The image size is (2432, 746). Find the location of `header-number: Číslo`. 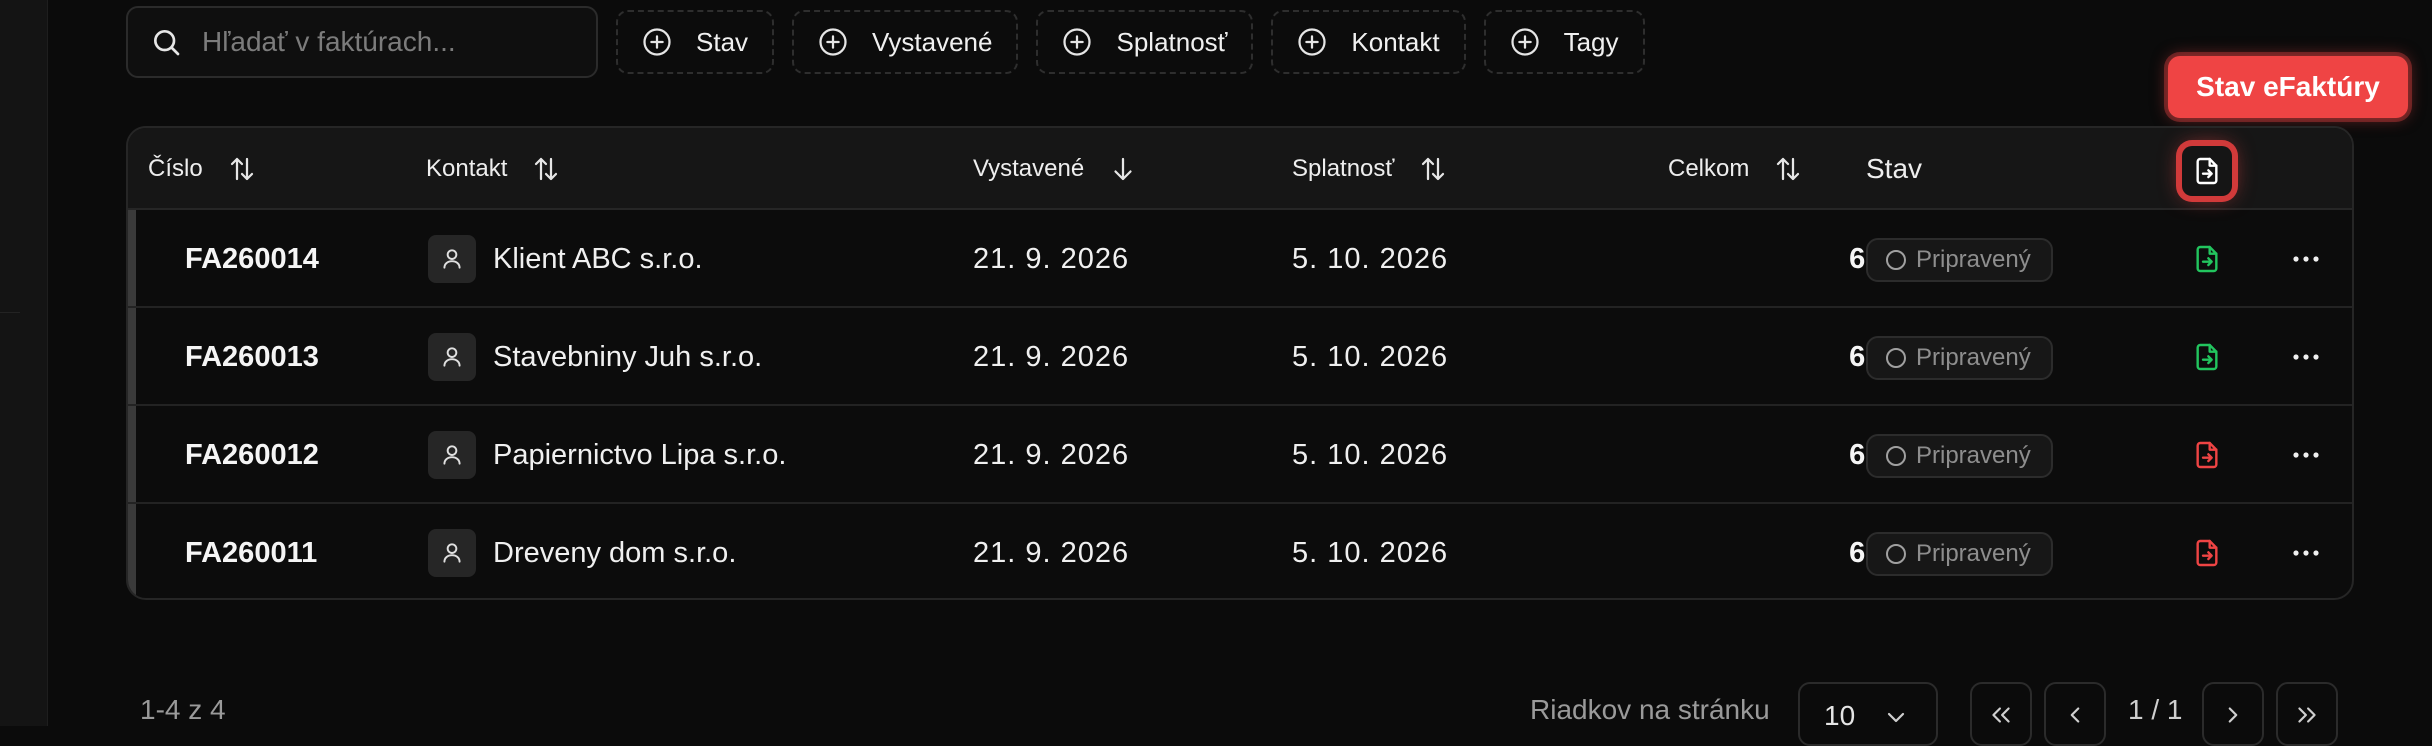

header-number: Číslo is located at coordinates (202, 169).